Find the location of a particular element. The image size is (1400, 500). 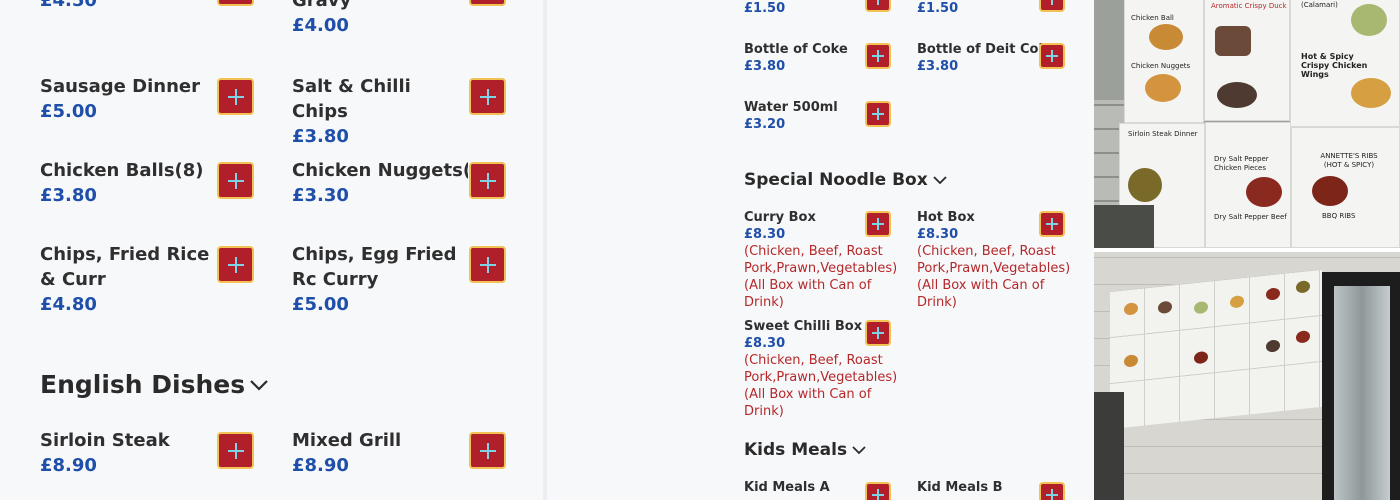

menu-item: Gravy £4.00 is located at coordinates (321, 19).